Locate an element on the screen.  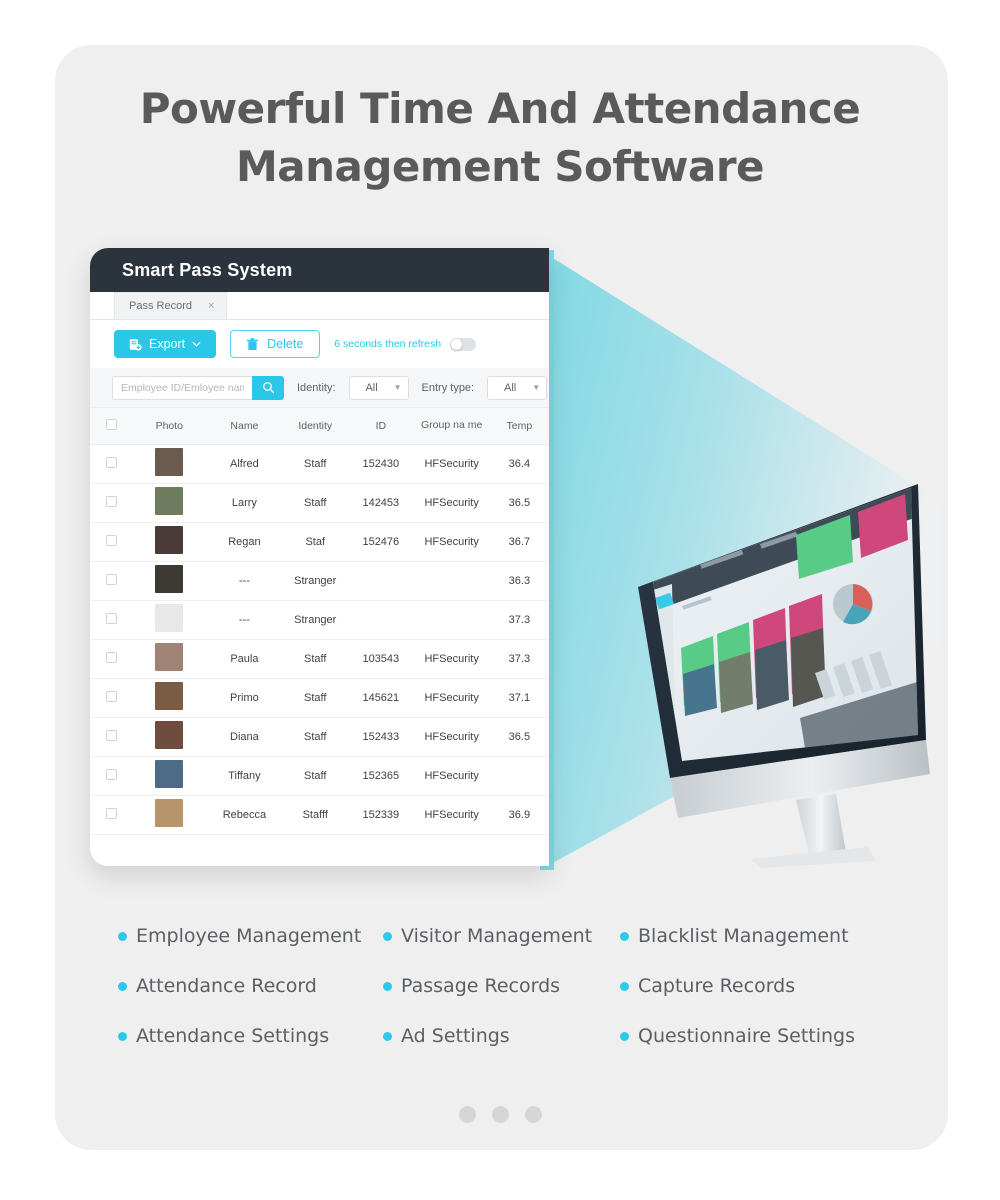
close-icon: × is located at coordinates (211, 306).